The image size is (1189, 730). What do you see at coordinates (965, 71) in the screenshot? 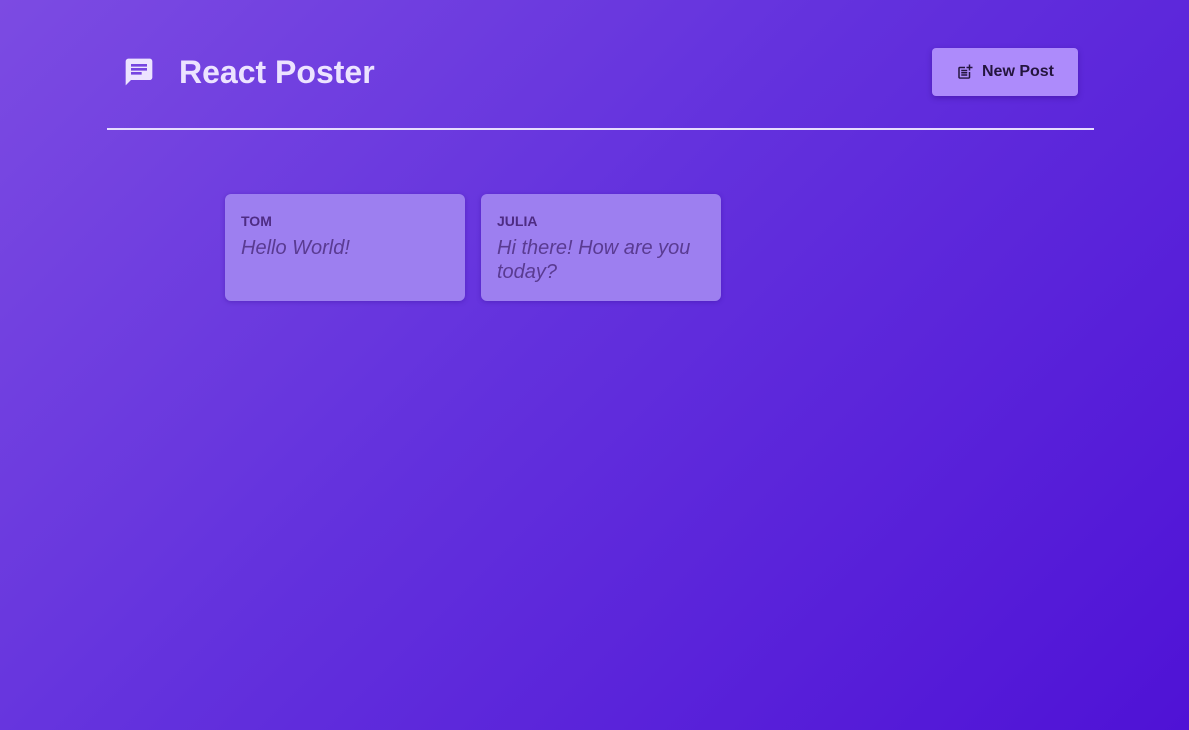
I see `post-add-icon` at bounding box center [965, 71].